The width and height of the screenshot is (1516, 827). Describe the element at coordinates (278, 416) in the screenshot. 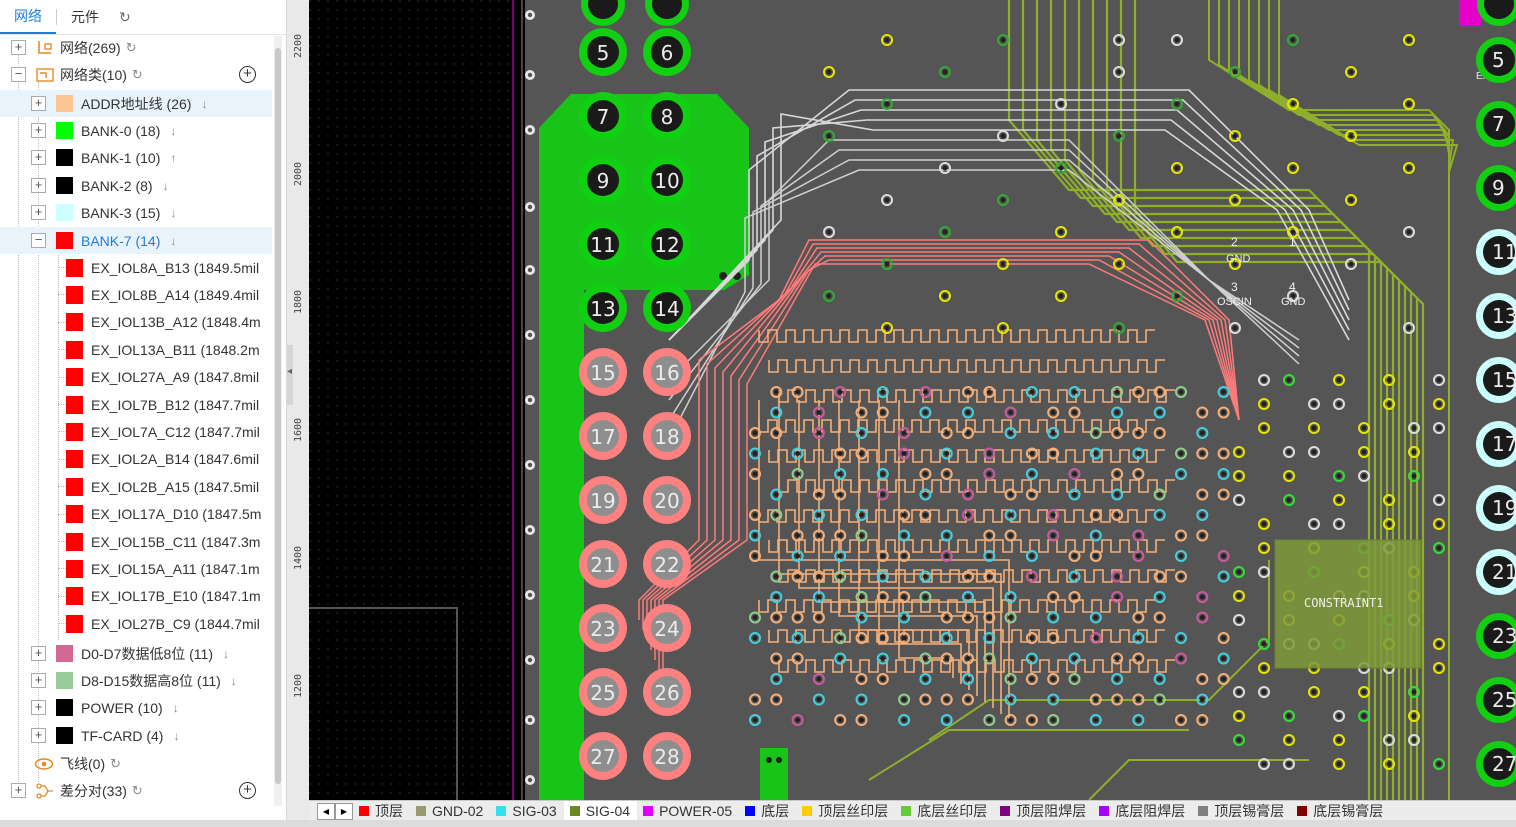

I see `scrollbar-thumb` at that location.